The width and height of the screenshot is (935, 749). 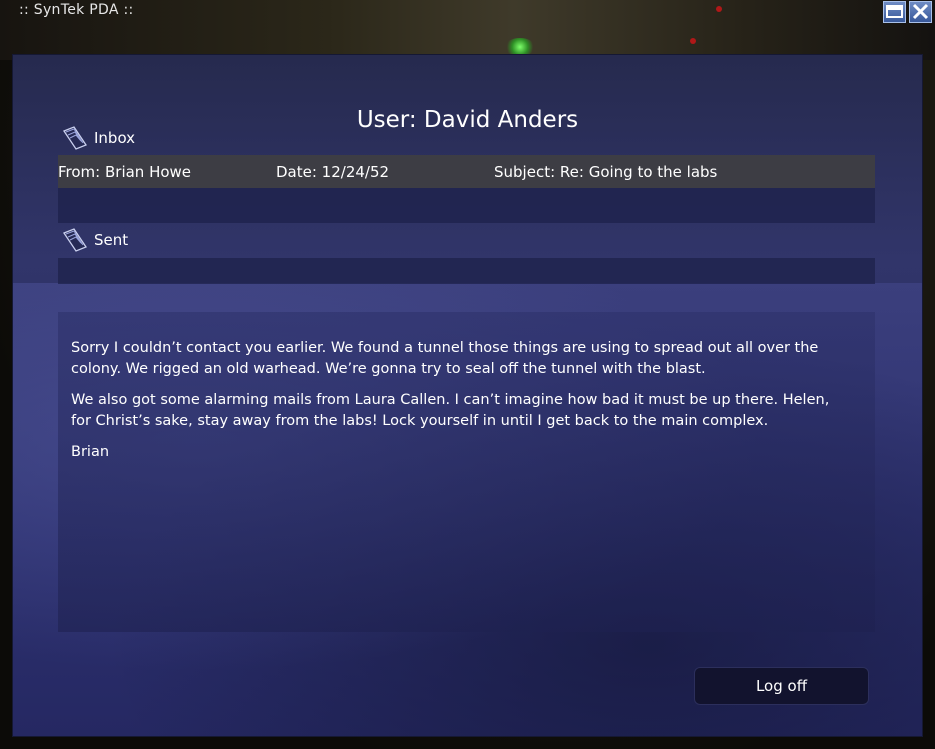 What do you see at coordinates (466, 271) in the screenshot?
I see `sent-list-area` at bounding box center [466, 271].